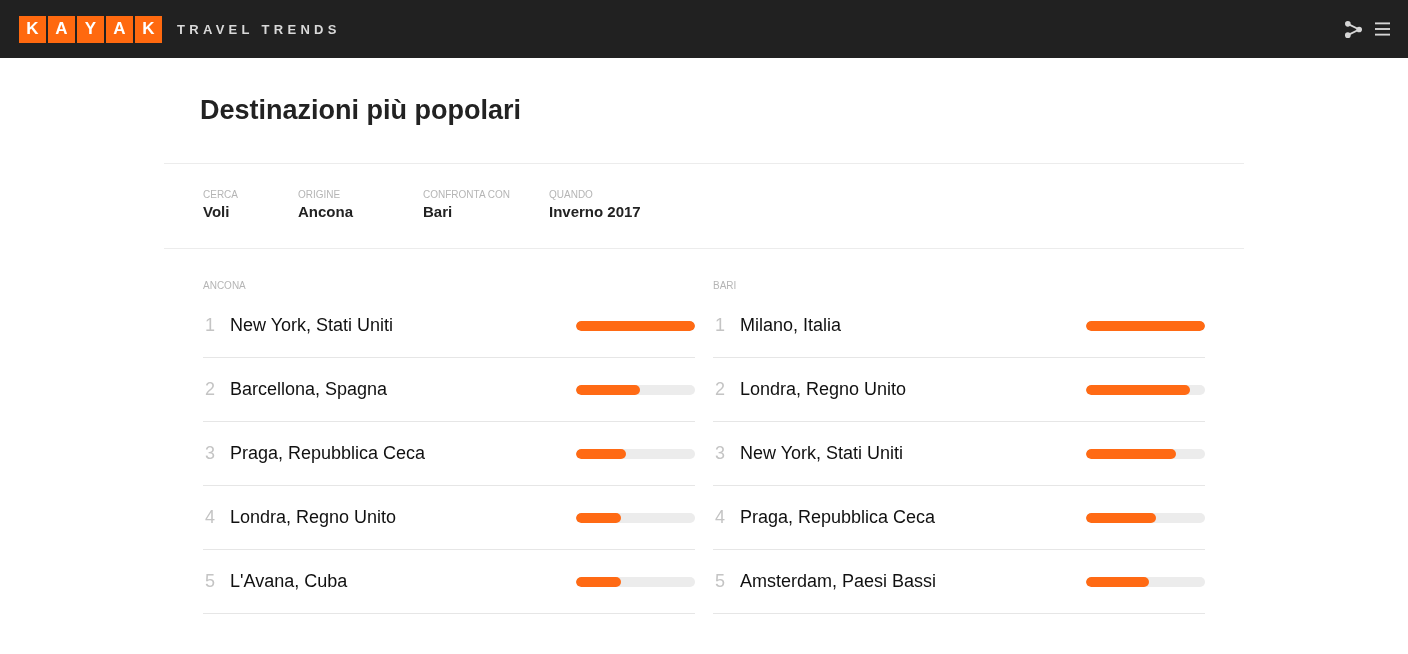 This screenshot has height=654, width=1408. I want to click on site-subtitle: TRAVEL TRENDS, so click(259, 29).